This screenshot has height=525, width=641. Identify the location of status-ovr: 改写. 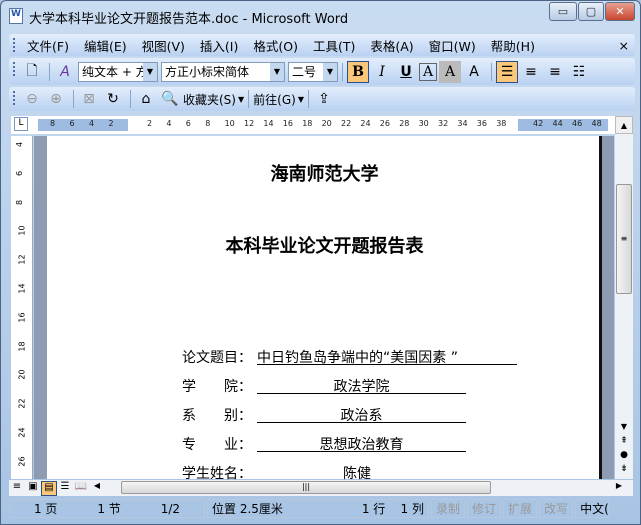
(556, 508).